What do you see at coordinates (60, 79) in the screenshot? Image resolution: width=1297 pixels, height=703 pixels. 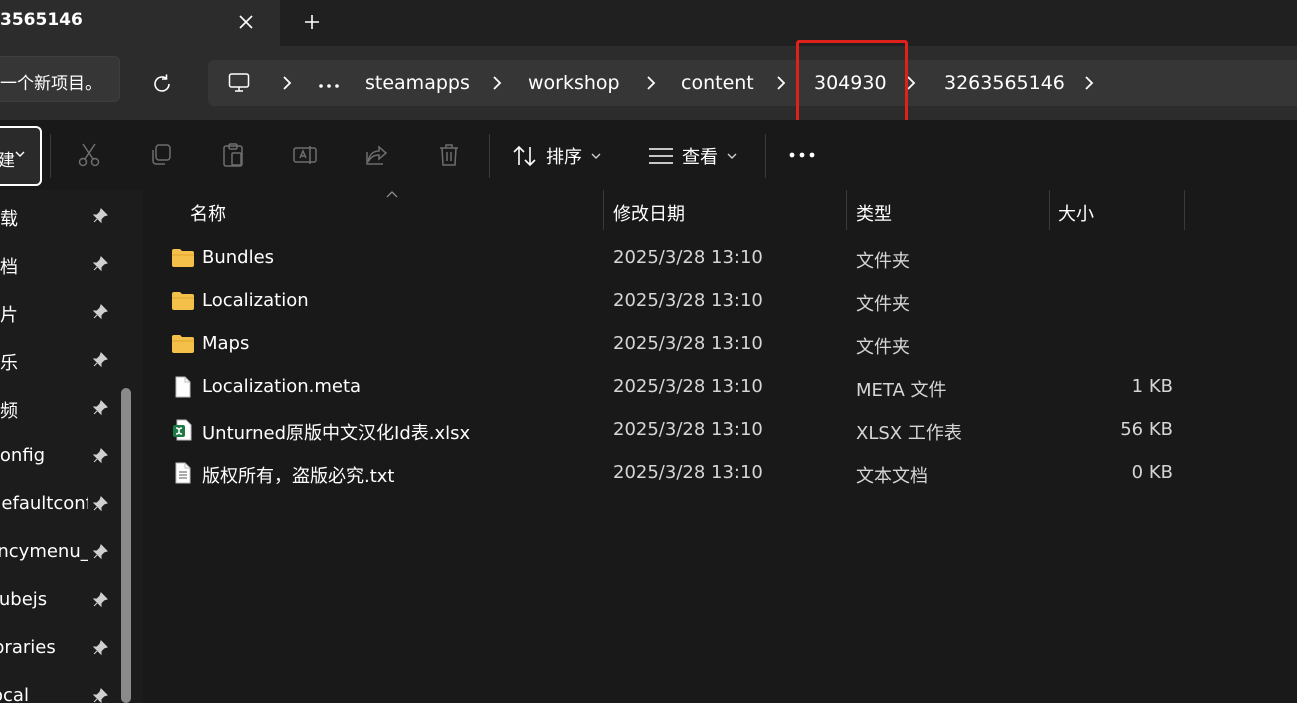 I see `search-box: 一个新项目。` at bounding box center [60, 79].